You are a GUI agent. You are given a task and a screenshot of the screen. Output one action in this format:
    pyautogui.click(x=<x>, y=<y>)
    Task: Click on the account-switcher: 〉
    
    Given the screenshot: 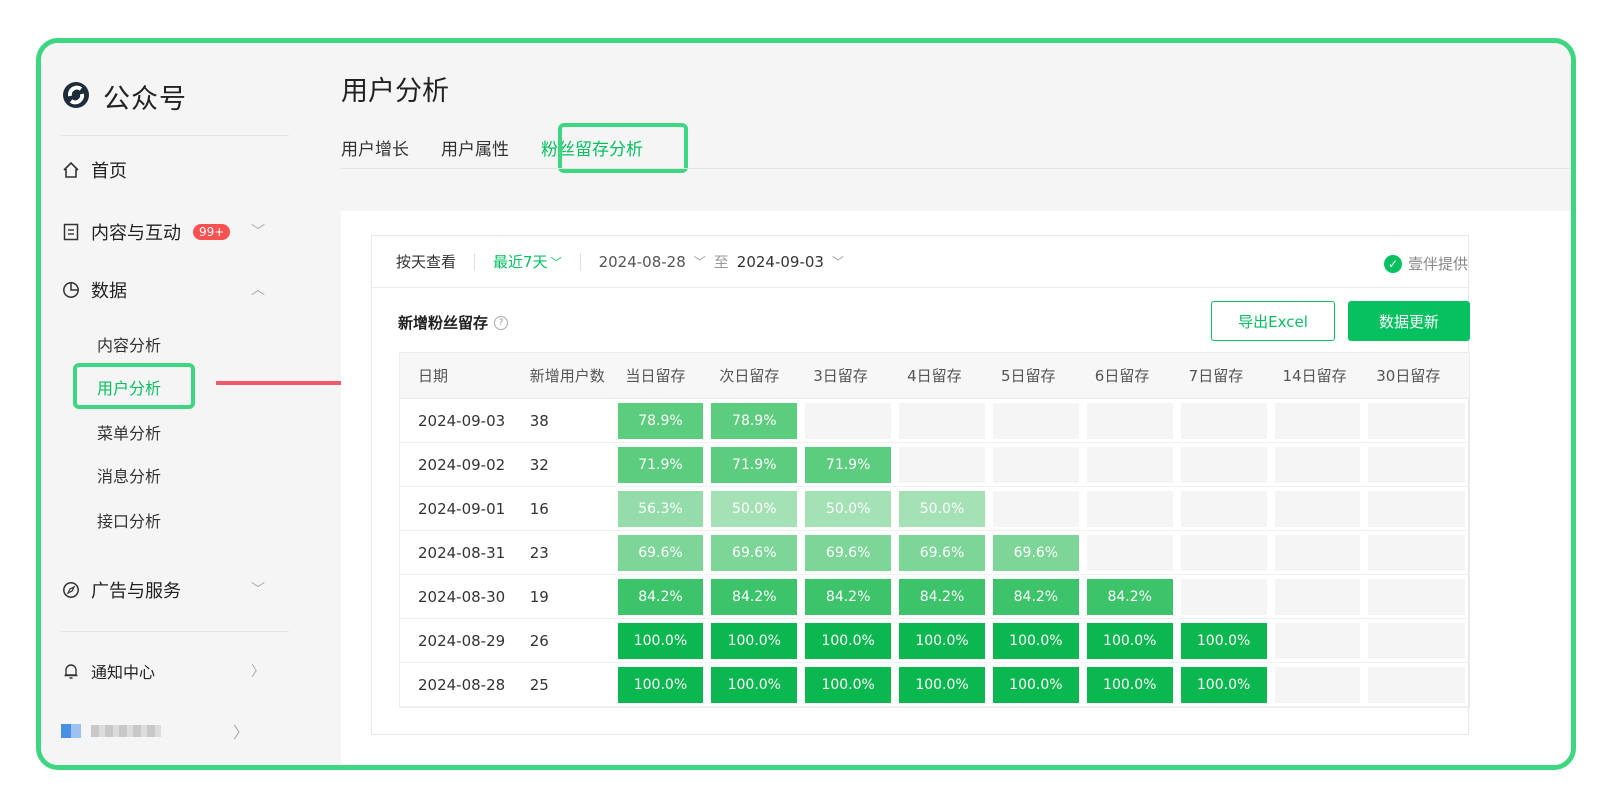 What is the action you would take?
    pyautogui.click(x=155, y=731)
    